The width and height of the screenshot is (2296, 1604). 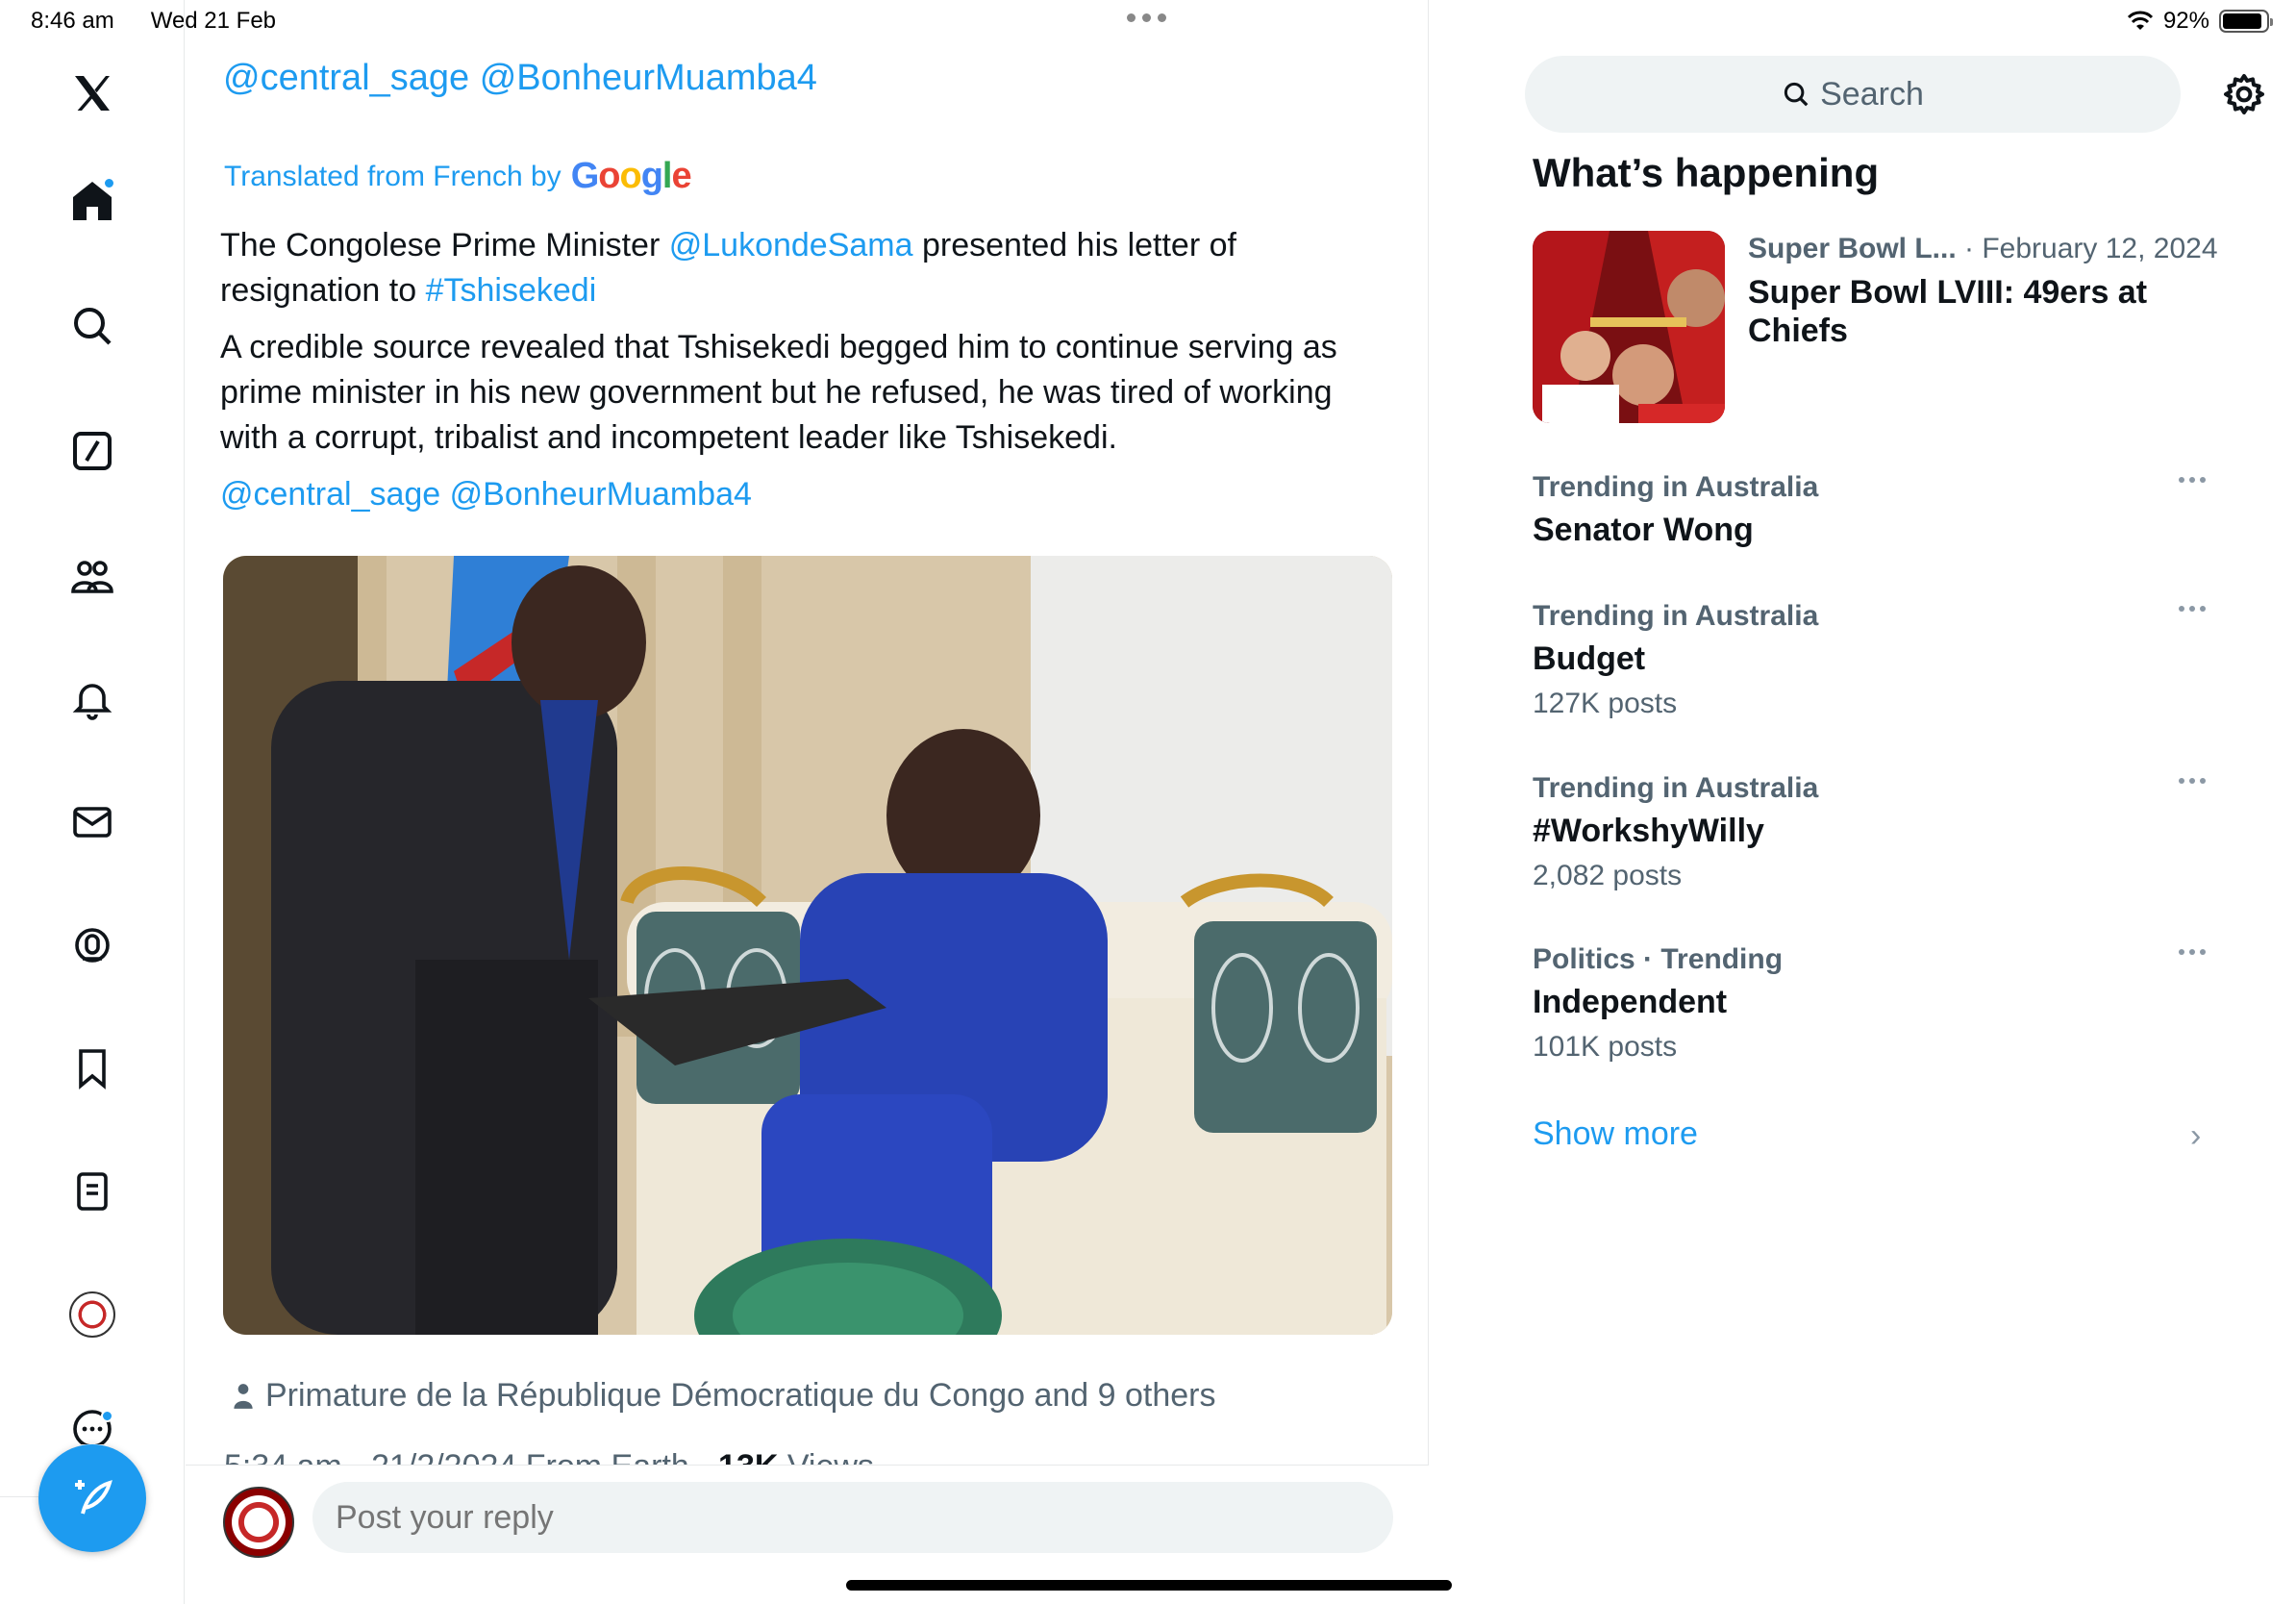 What do you see at coordinates (1658, 959) in the screenshot?
I see `trend-context: Politics · Trending` at bounding box center [1658, 959].